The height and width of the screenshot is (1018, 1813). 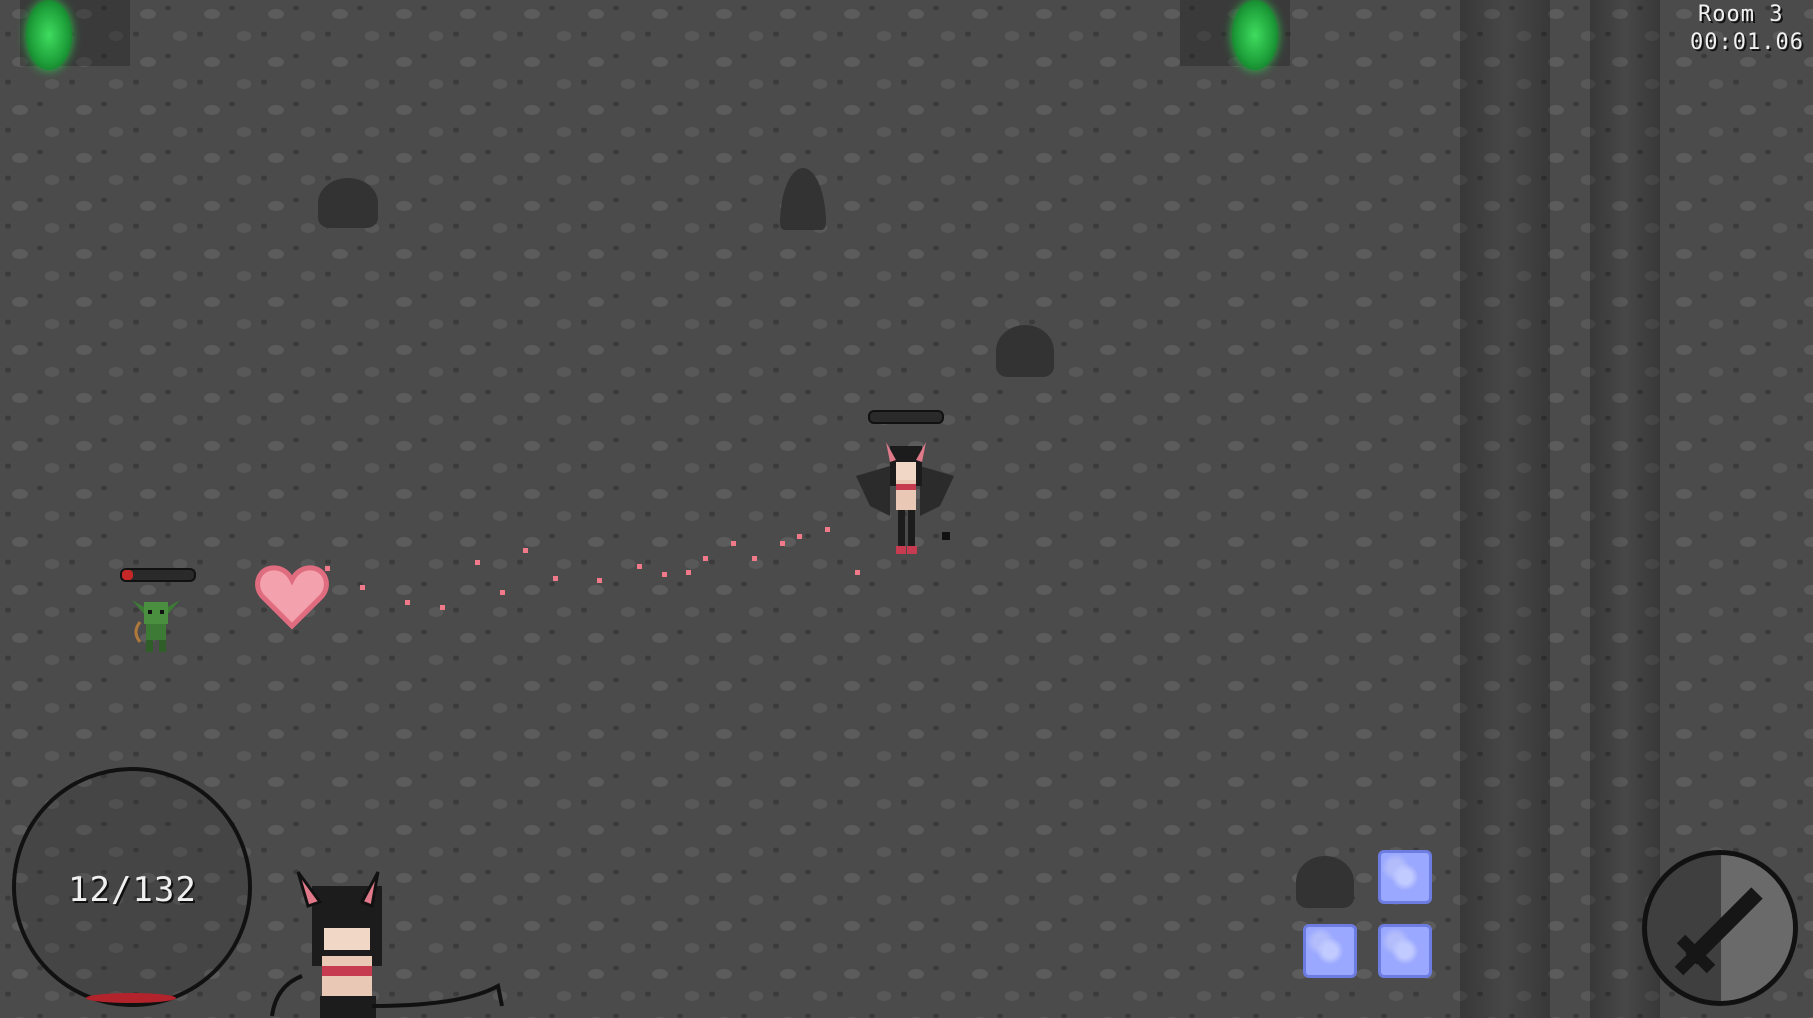 What do you see at coordinates (127, 575) in the screenshot?
I see `enemy-health-fill` at bounding box center [127, 575].